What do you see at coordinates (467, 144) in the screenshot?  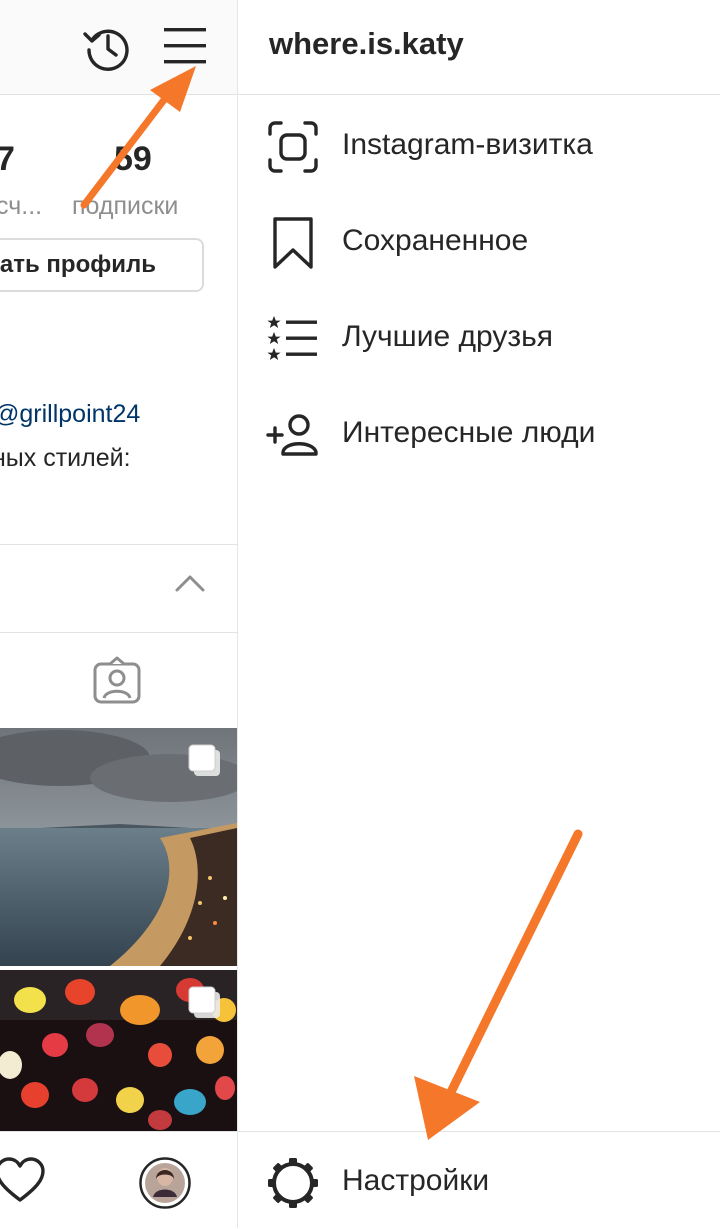 I see `menu-item-label: Instagram-визитка` at bounding box center [467, 144].